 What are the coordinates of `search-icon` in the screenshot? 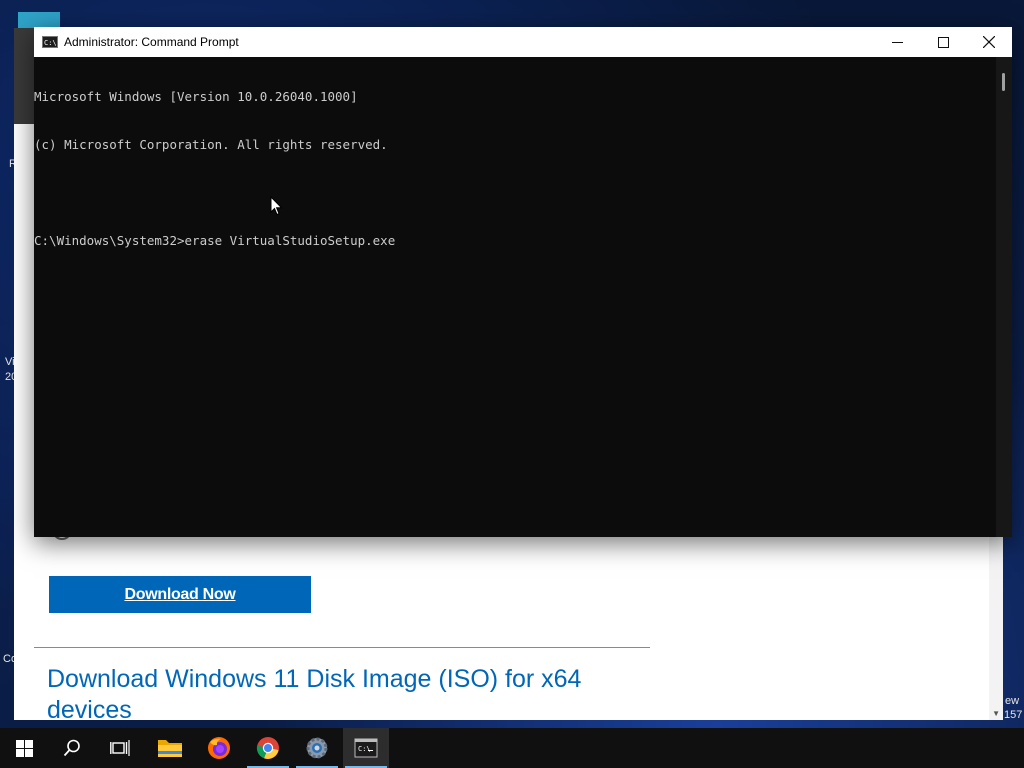 It's located at (71, 748).